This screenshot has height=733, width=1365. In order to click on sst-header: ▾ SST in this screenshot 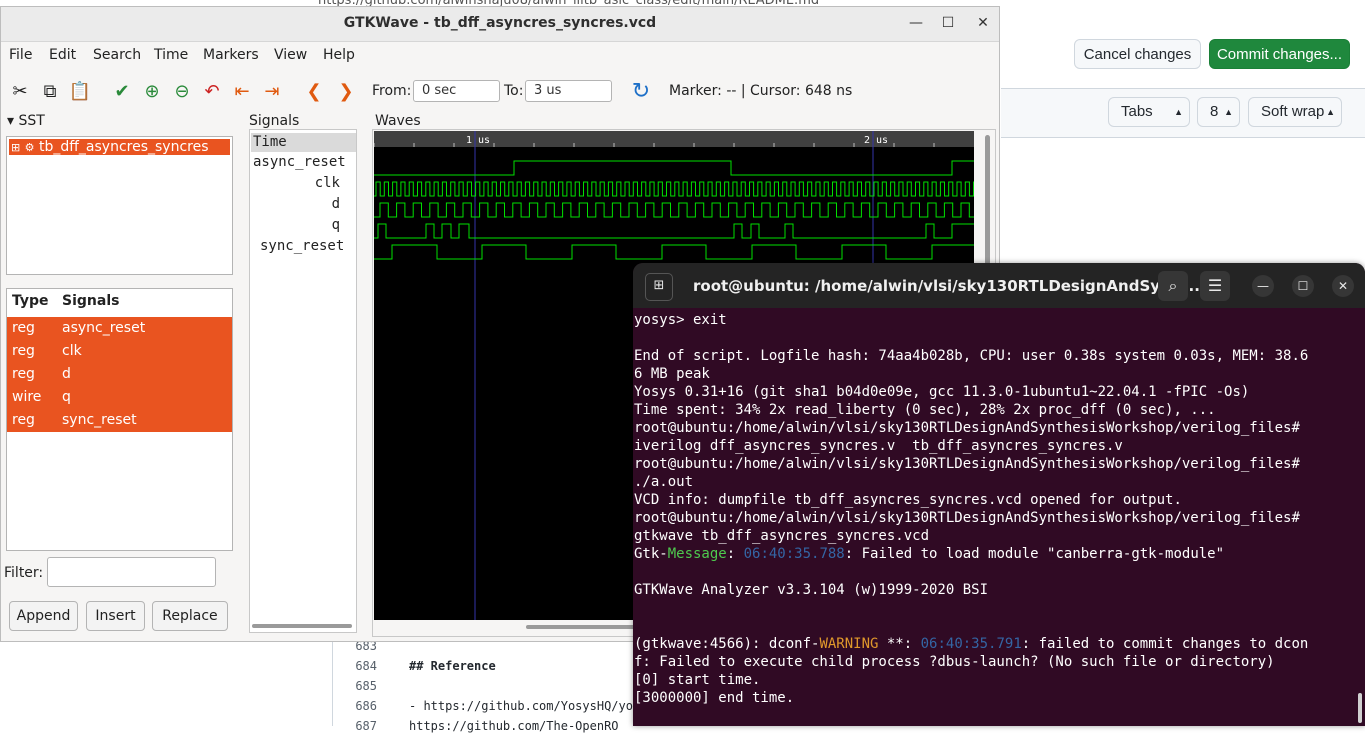, I will do `click(26, 121)`.